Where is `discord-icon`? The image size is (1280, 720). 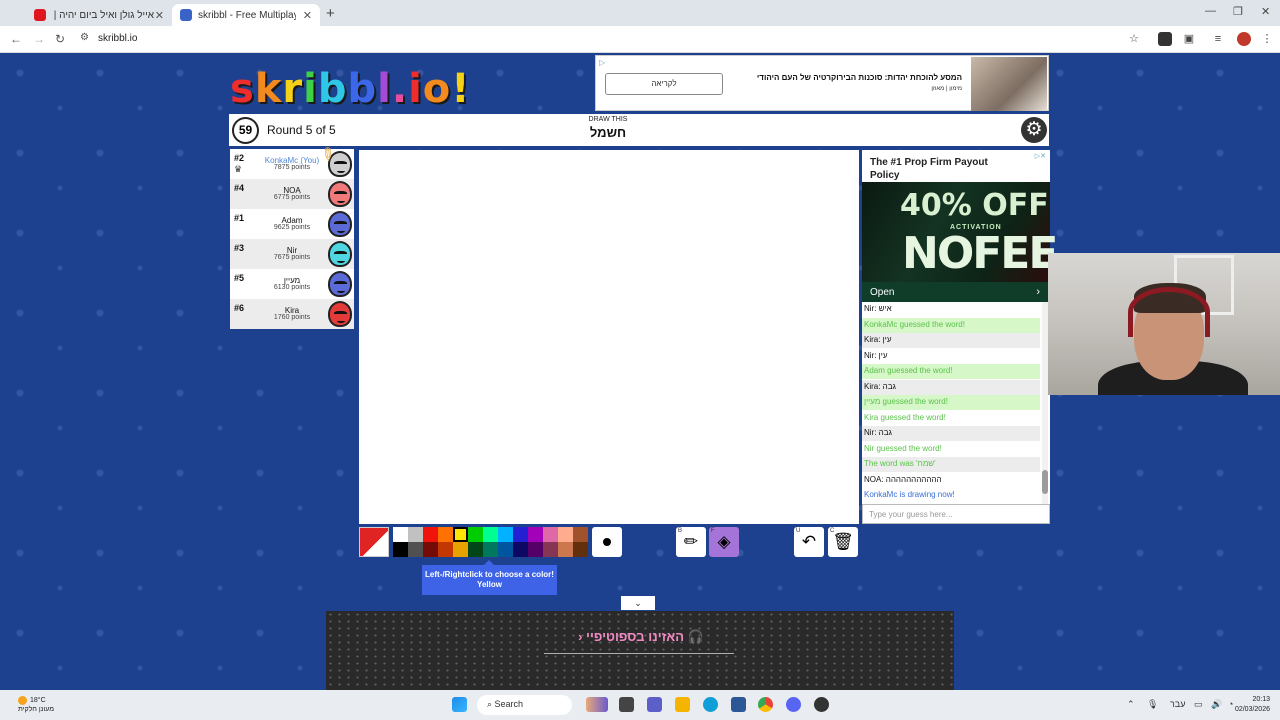 discord-icon is located at coordinates (793, 704).